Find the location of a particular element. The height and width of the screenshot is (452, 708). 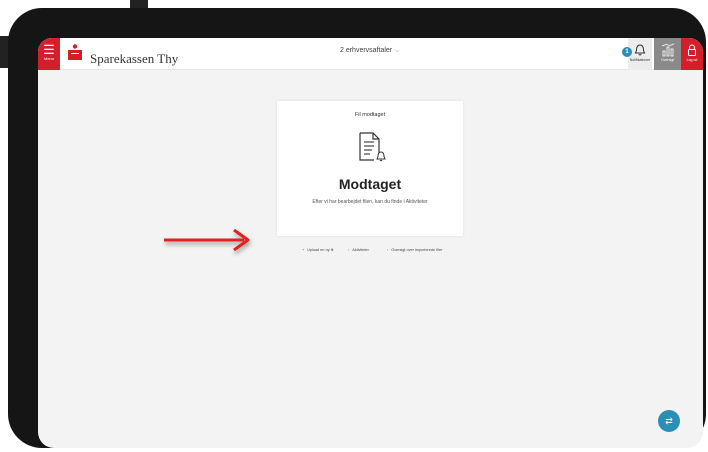

agreements-label: 2 erhvervsaftaler is located at coordinates (366, 50).